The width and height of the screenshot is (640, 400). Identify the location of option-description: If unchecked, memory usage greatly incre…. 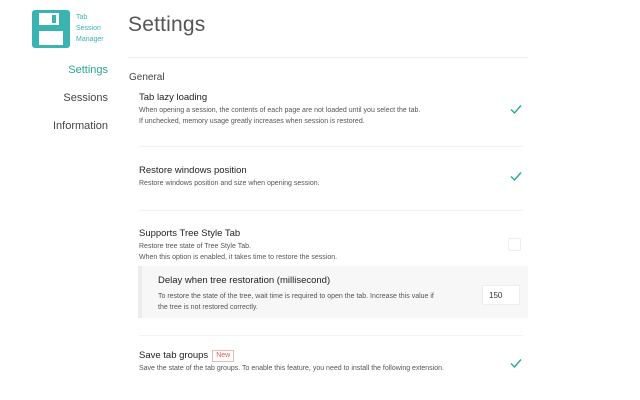
(252, 121).